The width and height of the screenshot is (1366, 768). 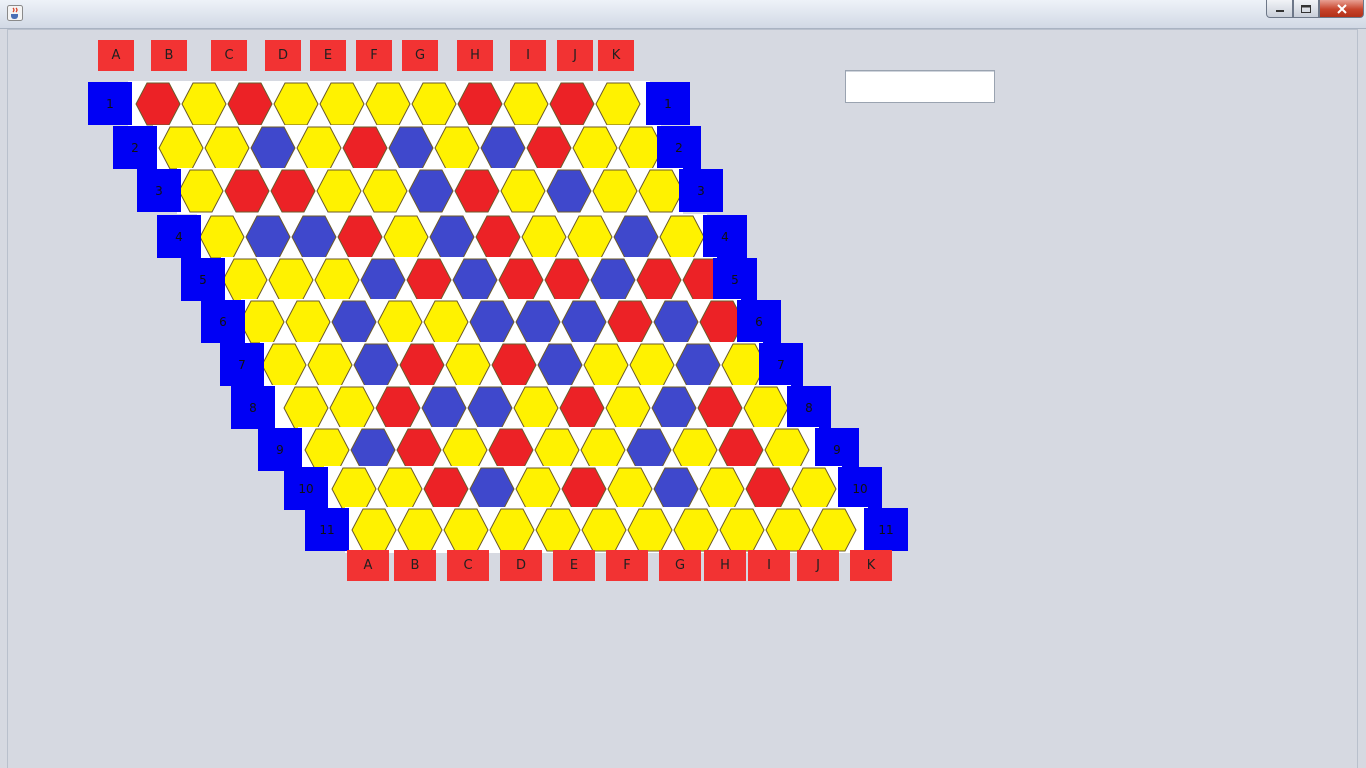 I want to click on hex-cell-G2, so click(x=457, y=148).